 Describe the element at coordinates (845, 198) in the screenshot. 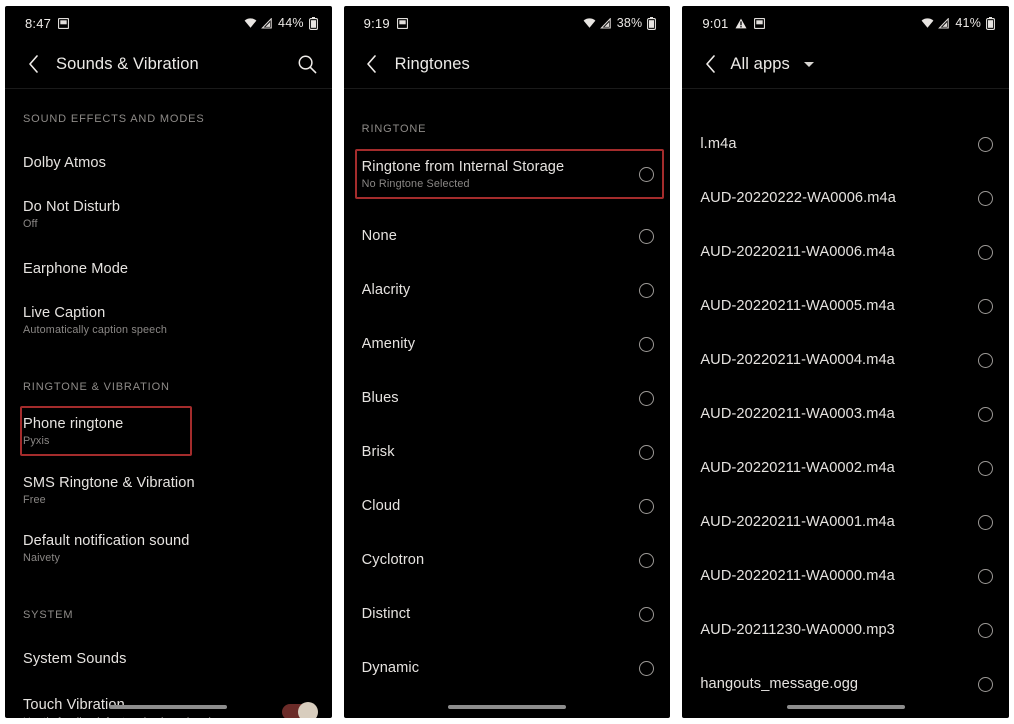

I see `list-item-file-1: AUD-20220222-WA0006.m4a` at that location.